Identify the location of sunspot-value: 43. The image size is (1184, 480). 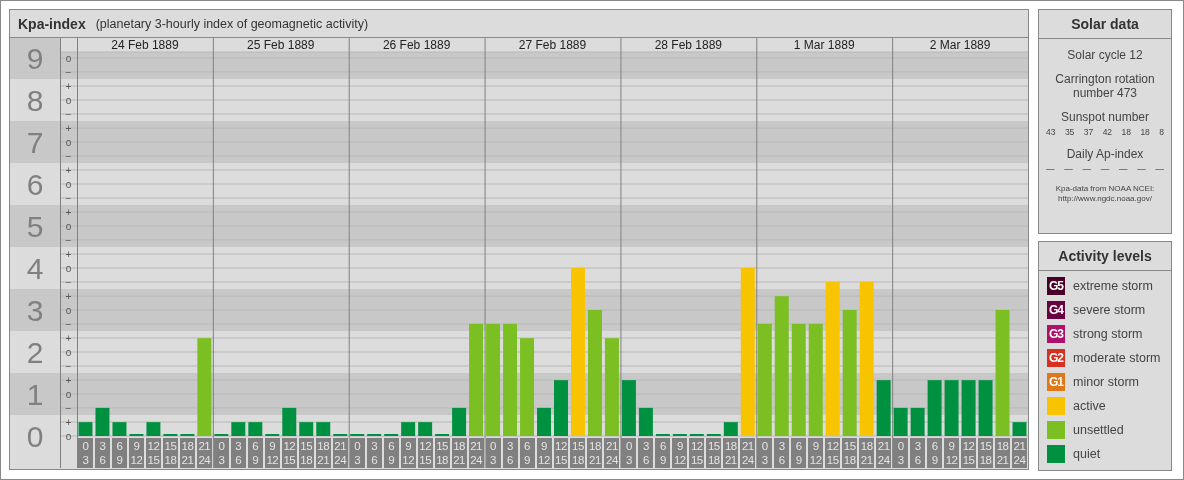
(1051, 132).